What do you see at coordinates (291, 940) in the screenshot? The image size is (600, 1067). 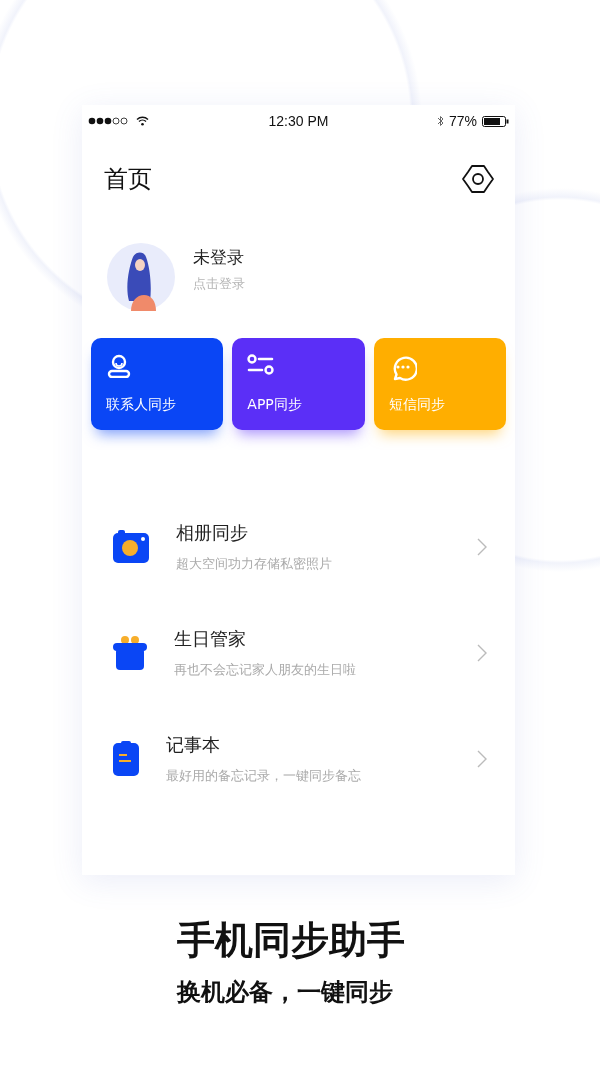 I see `promo-headline: 手机同步助手` at bounding box center [291, 940].